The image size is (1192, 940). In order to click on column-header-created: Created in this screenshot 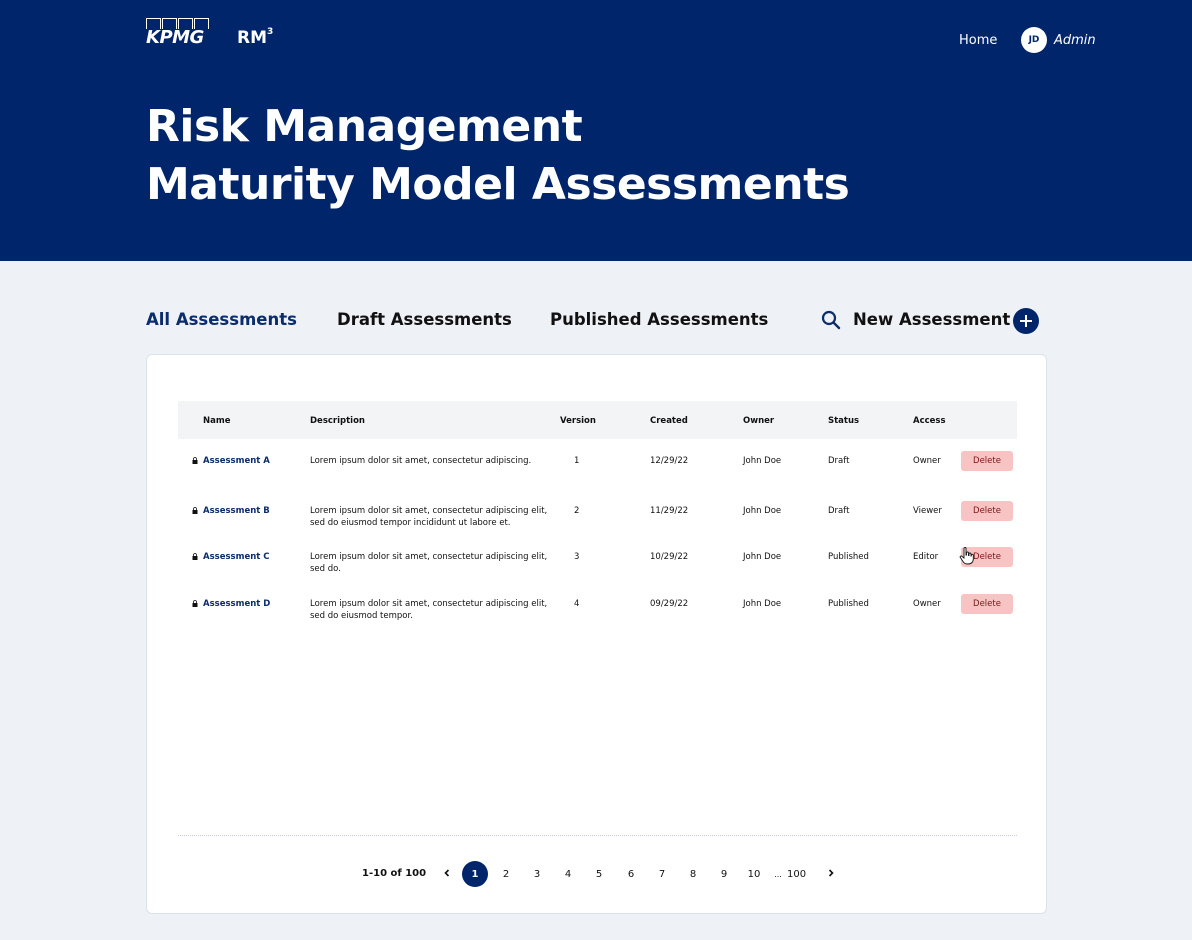, I will do `click(669, 421)`.